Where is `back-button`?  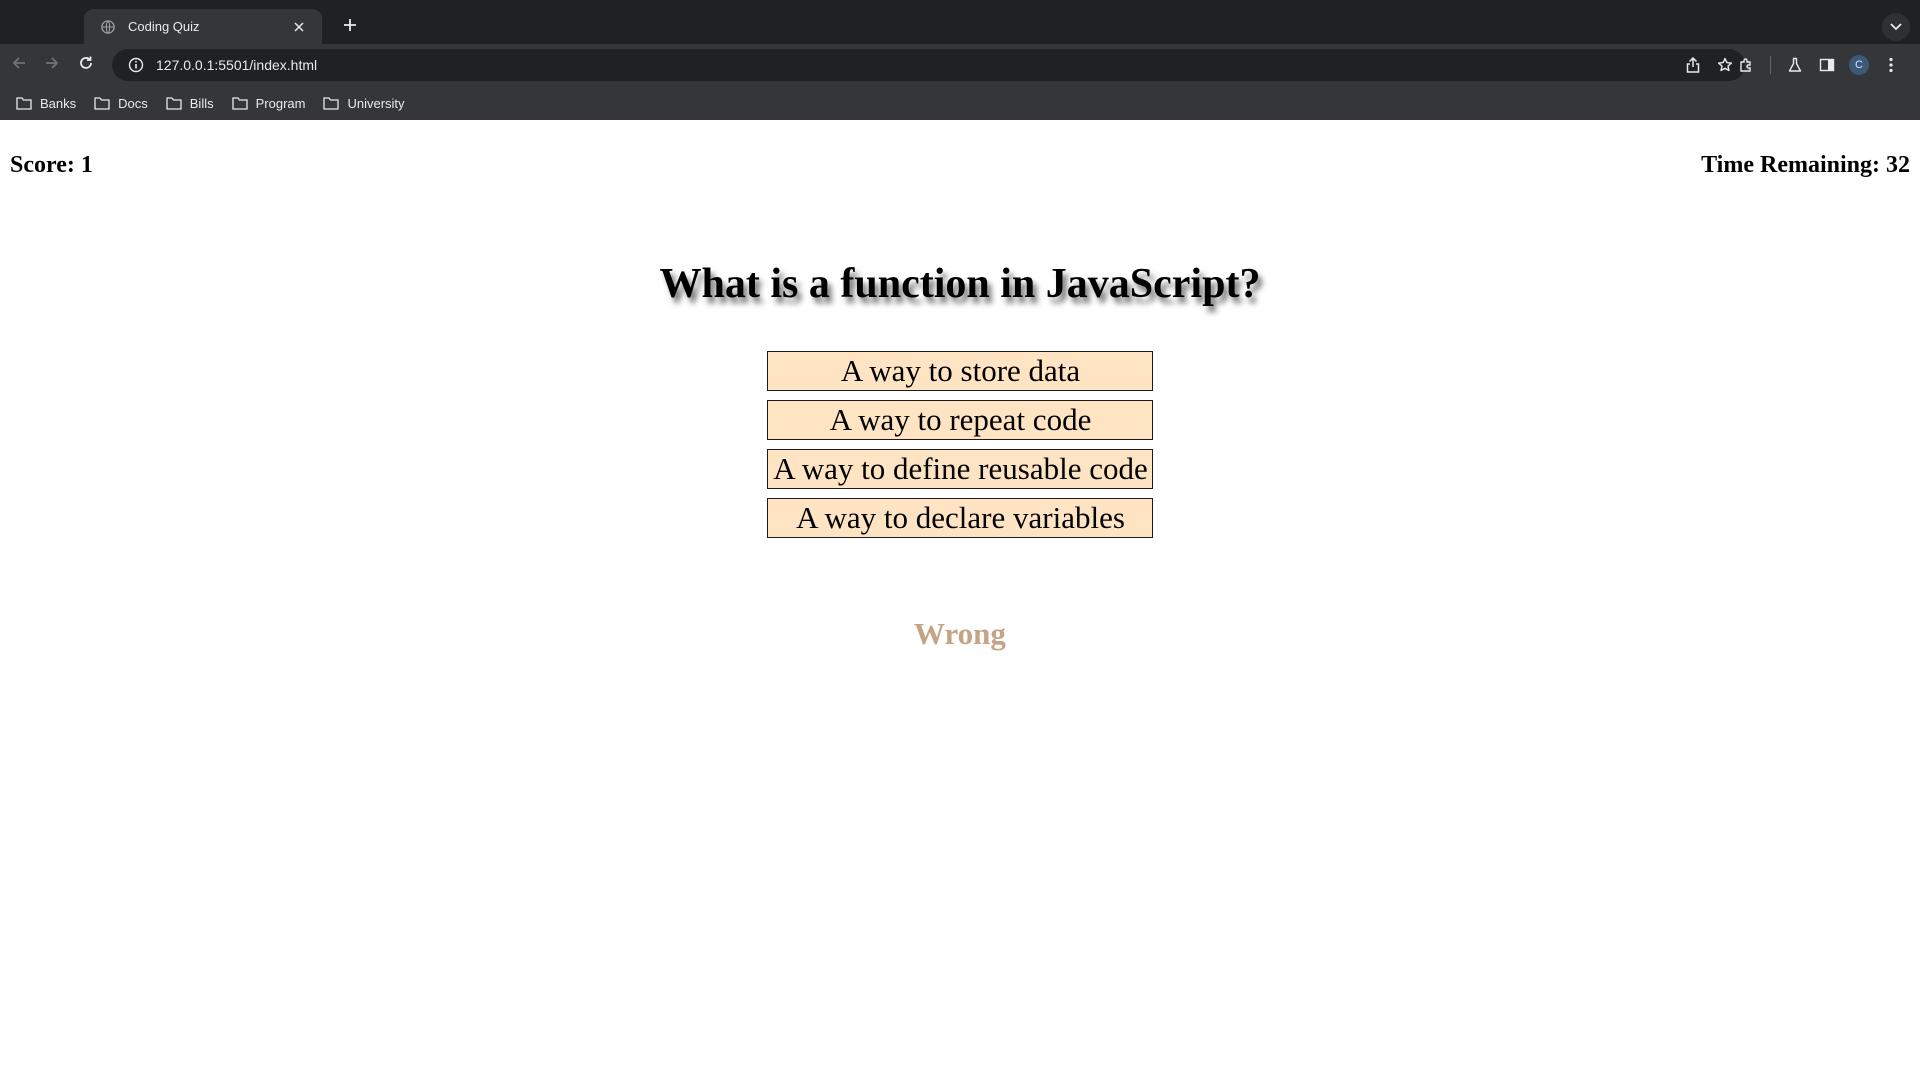 back-button is located at coordinates (19, 65).